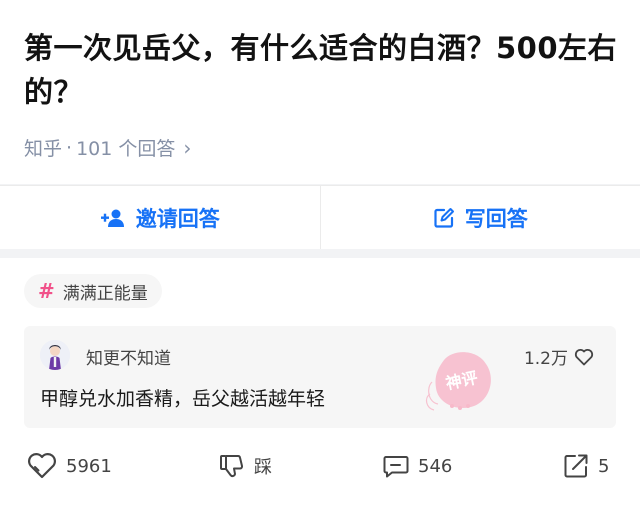 The height and width of the screenshot is (505, 640). What do you see at coordinates (444, 217) in the screenshot?
I see `edit-icon` at bounding box center [444, 217].